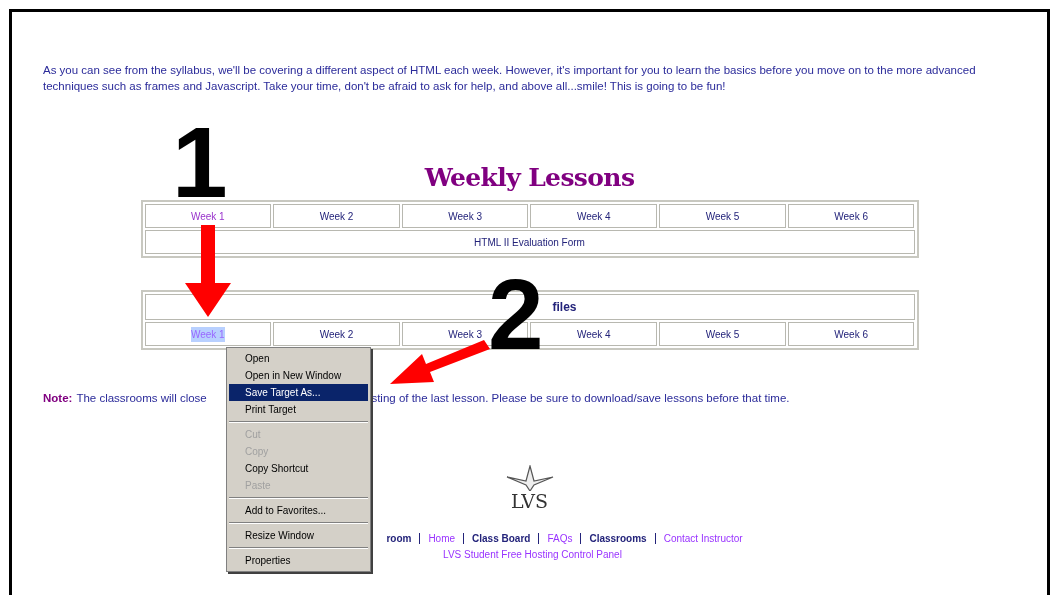  What do you see at coordinates (298, 535) in the screenshot?
I see `menu-item: Resize Window` at bounding box center [298, 535].